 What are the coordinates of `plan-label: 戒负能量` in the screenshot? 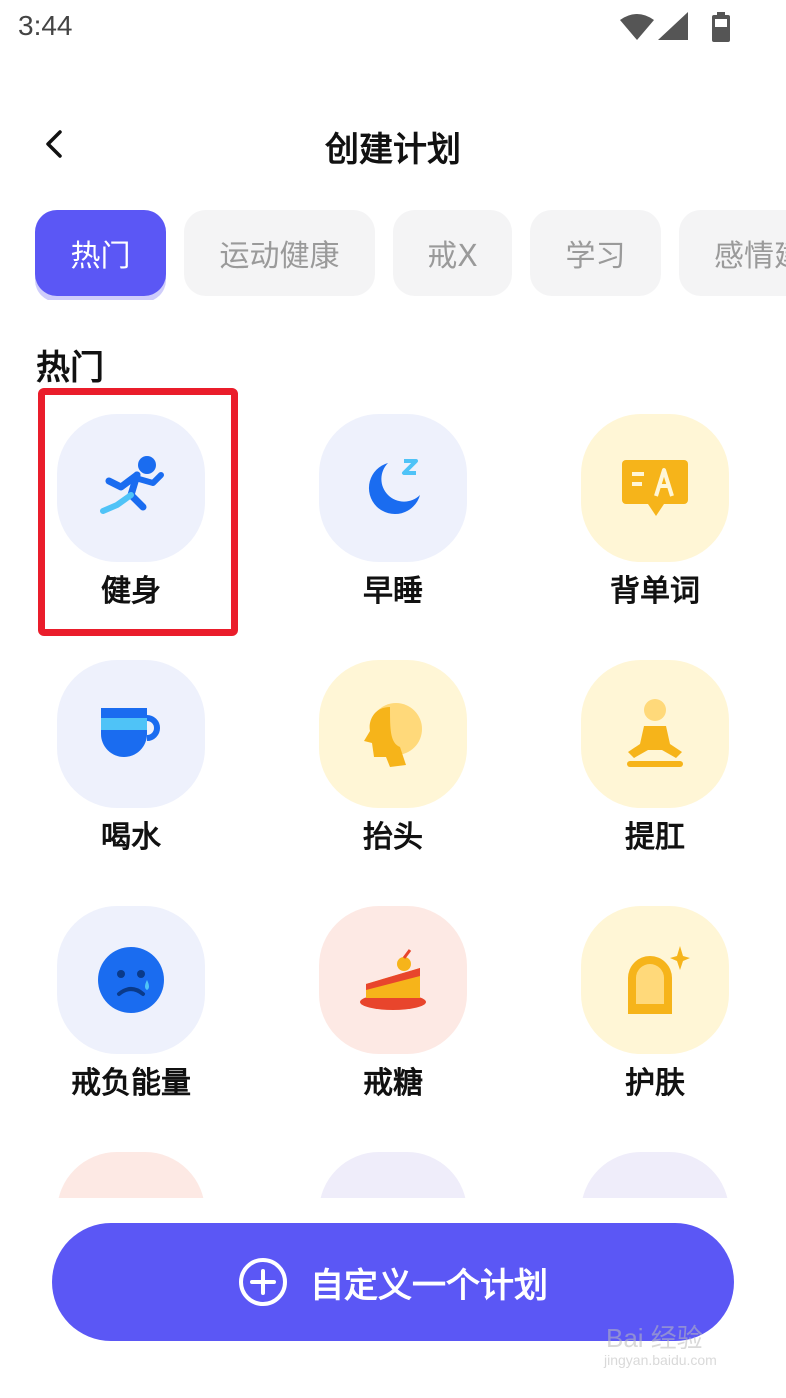 It's located at (131, 1083).